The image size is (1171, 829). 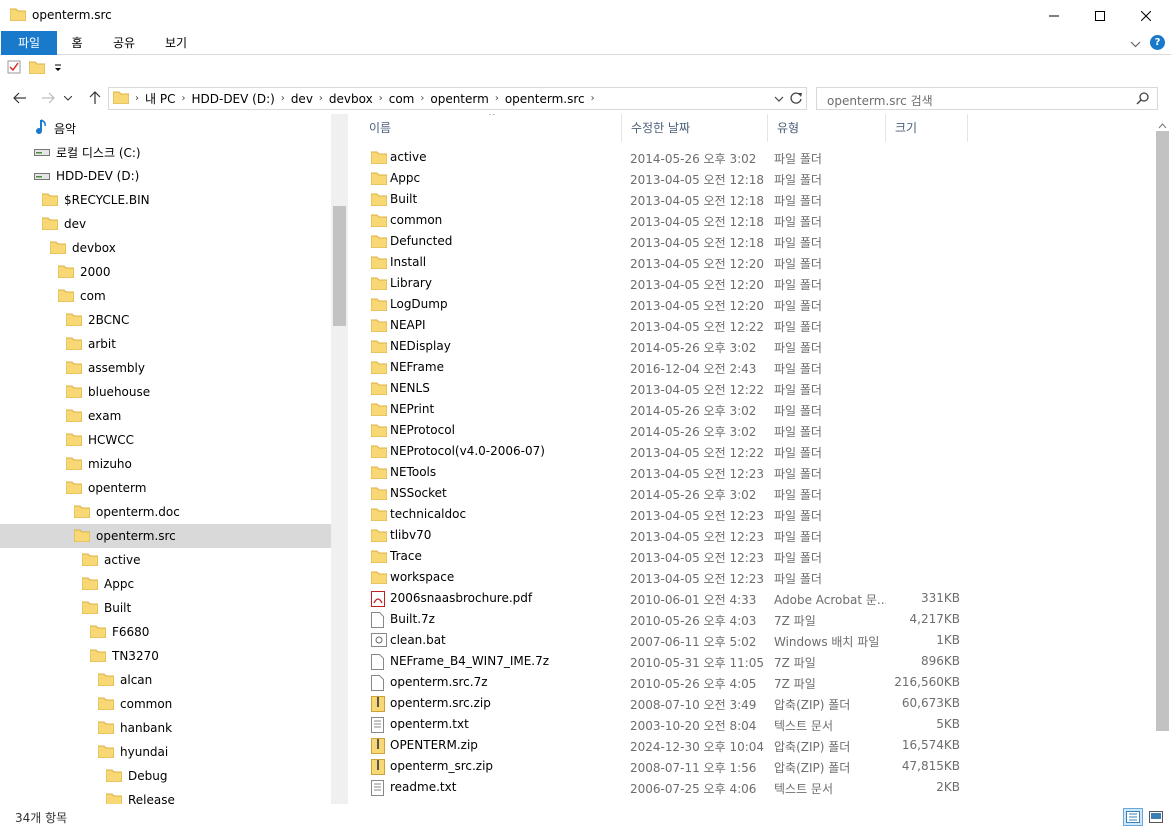 What do you see at coordinates (756, 241) in the screenshot?
I see `file-row: Defuncted 2013-04-05 오전 12:18 파일 폴더` at bounding box center [756, 241].